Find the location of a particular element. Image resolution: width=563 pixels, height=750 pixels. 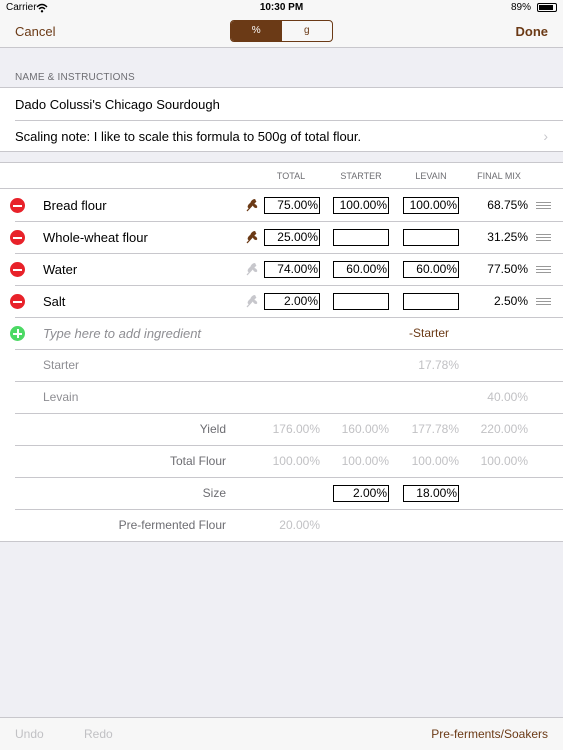

cancel-button: Cancel is located at coordinates (35, 31).